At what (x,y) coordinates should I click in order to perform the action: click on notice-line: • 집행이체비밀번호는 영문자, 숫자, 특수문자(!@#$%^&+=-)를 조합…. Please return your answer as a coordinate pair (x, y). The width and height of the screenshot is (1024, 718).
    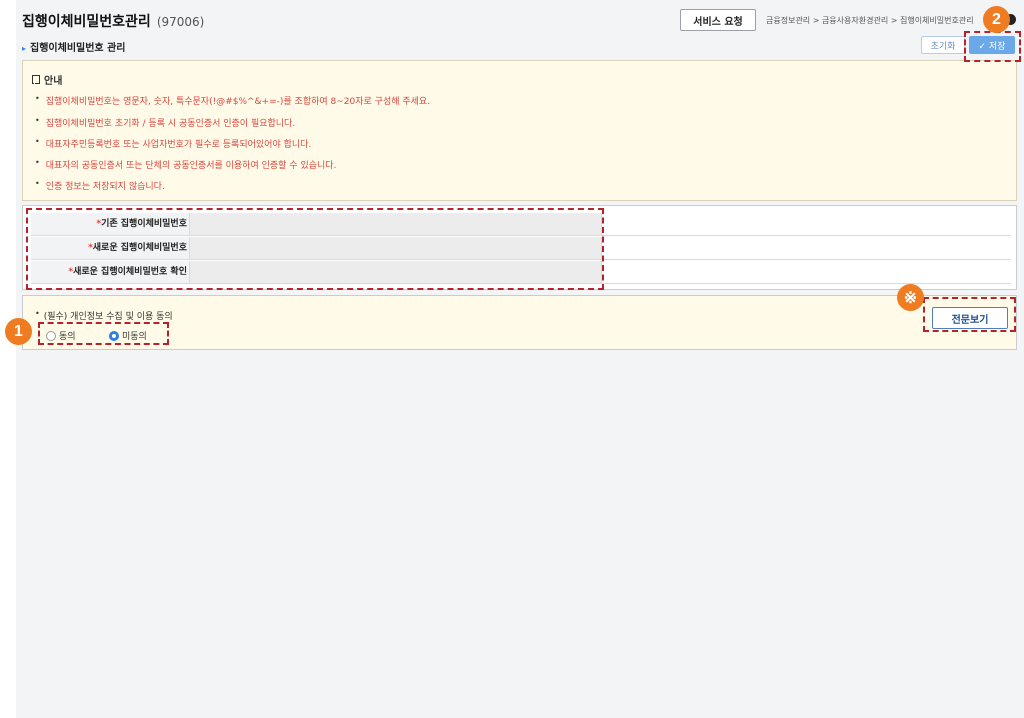
    Looking at the image, I should click on (233, 100).